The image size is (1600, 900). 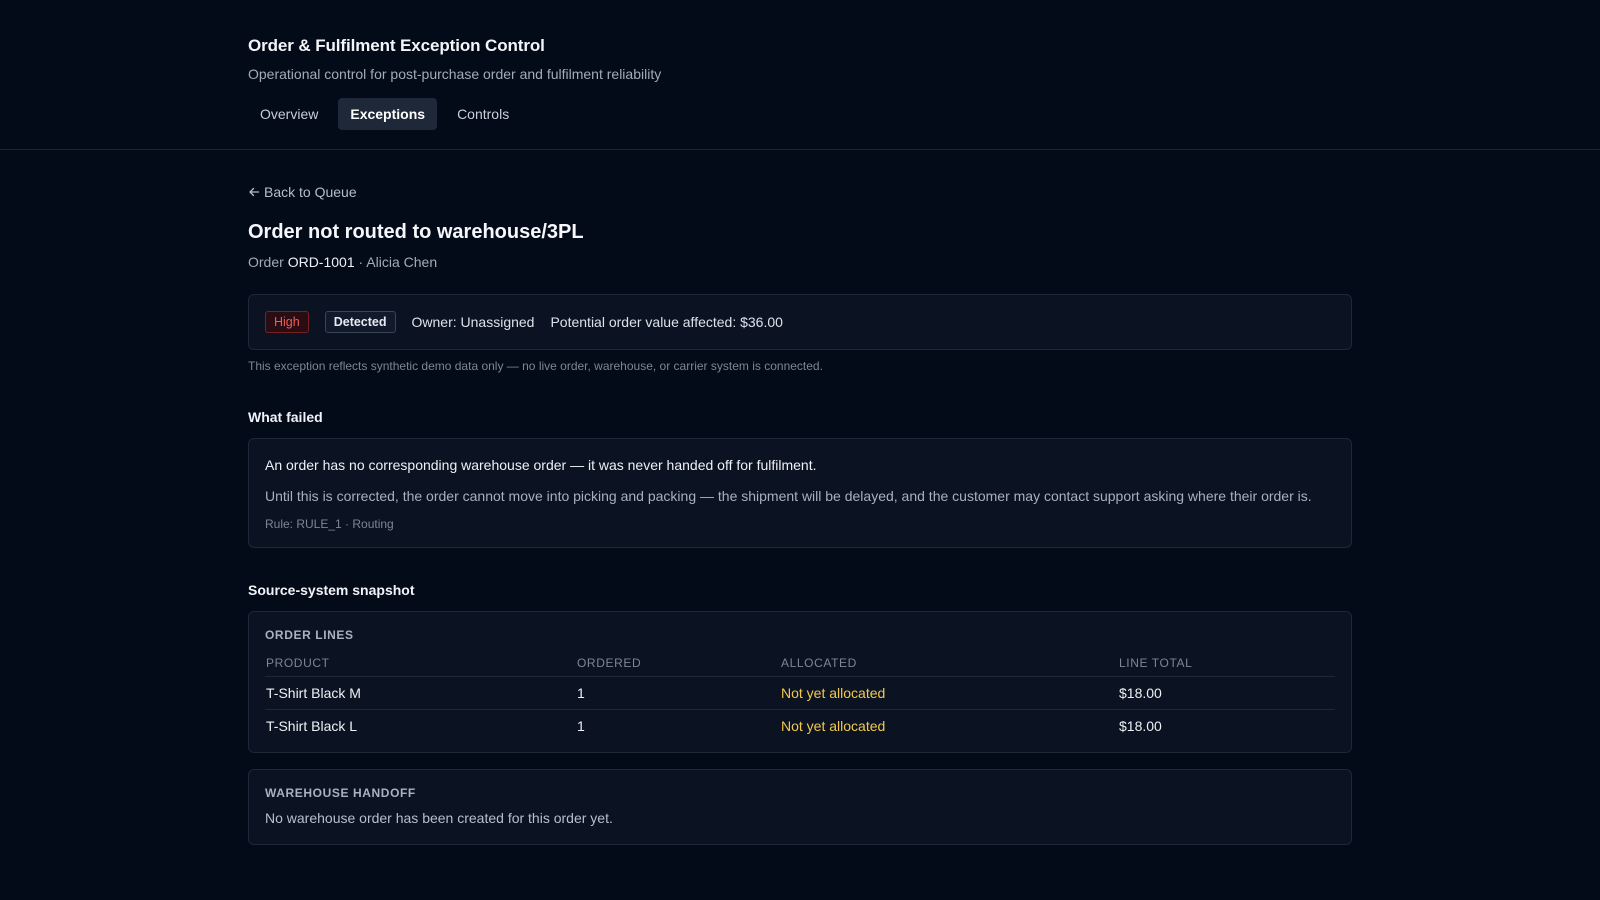 I want to click on arrow-left-icon, so click(x=254, y=192).